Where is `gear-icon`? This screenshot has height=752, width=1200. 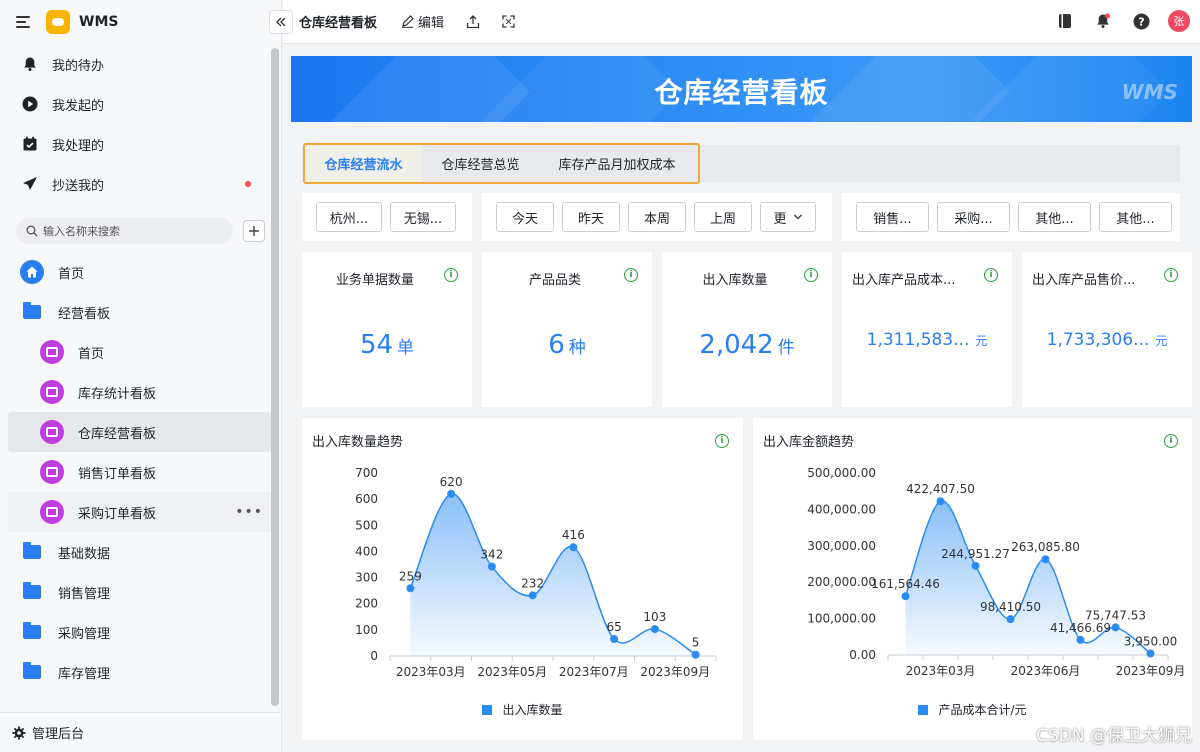 gear-icon is located at coordinates (19, 732).